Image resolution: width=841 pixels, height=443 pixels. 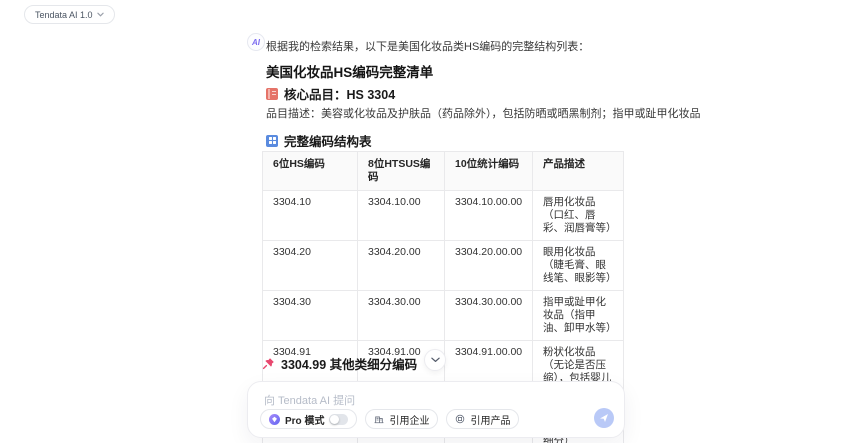 What do you see at coordinates (339, 419) in the screenshot?
I see `pro-mode-toggle` at bounding box center [339, 419].